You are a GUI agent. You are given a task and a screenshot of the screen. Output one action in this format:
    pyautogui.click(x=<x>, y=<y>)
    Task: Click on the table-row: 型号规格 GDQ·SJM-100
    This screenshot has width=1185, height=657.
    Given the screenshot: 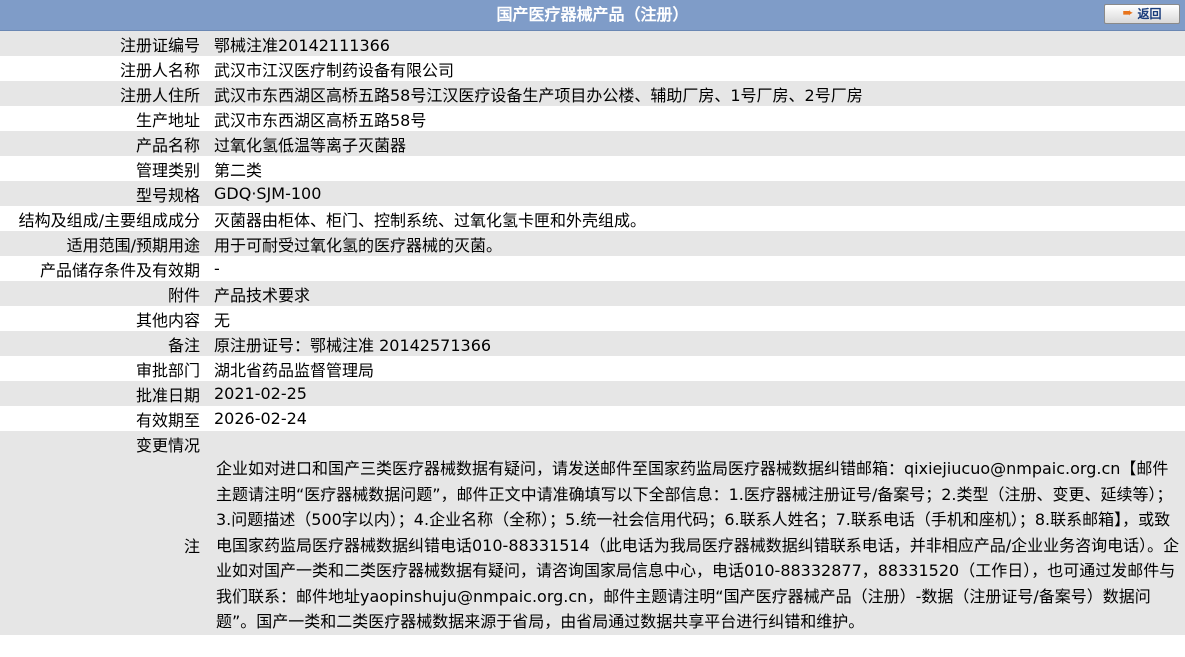 What is the action you would take?
    pyautogui.click(x=592, y=193)
    